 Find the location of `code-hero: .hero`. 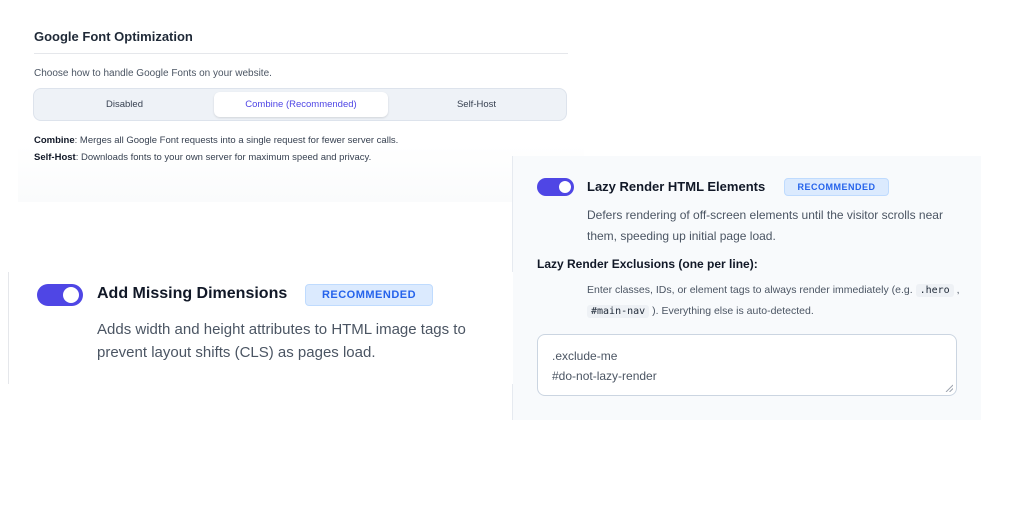

code-hero: .hero is located at coordinates (934, 290).